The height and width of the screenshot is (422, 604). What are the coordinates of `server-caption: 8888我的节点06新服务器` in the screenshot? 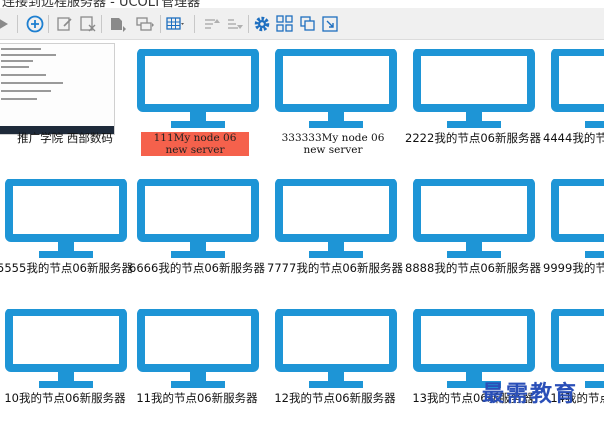 It's located at (473, 268).